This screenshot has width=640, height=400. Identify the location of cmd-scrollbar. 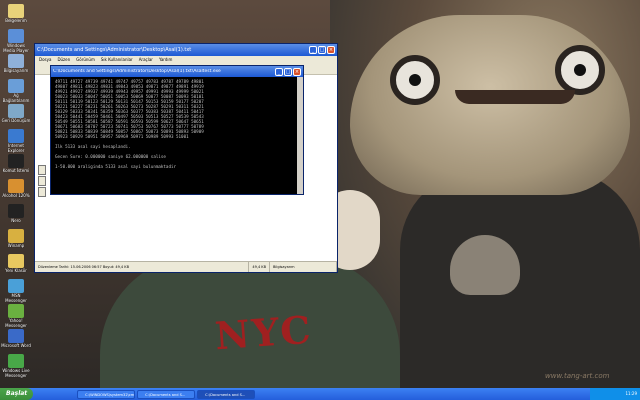
(300, 135).